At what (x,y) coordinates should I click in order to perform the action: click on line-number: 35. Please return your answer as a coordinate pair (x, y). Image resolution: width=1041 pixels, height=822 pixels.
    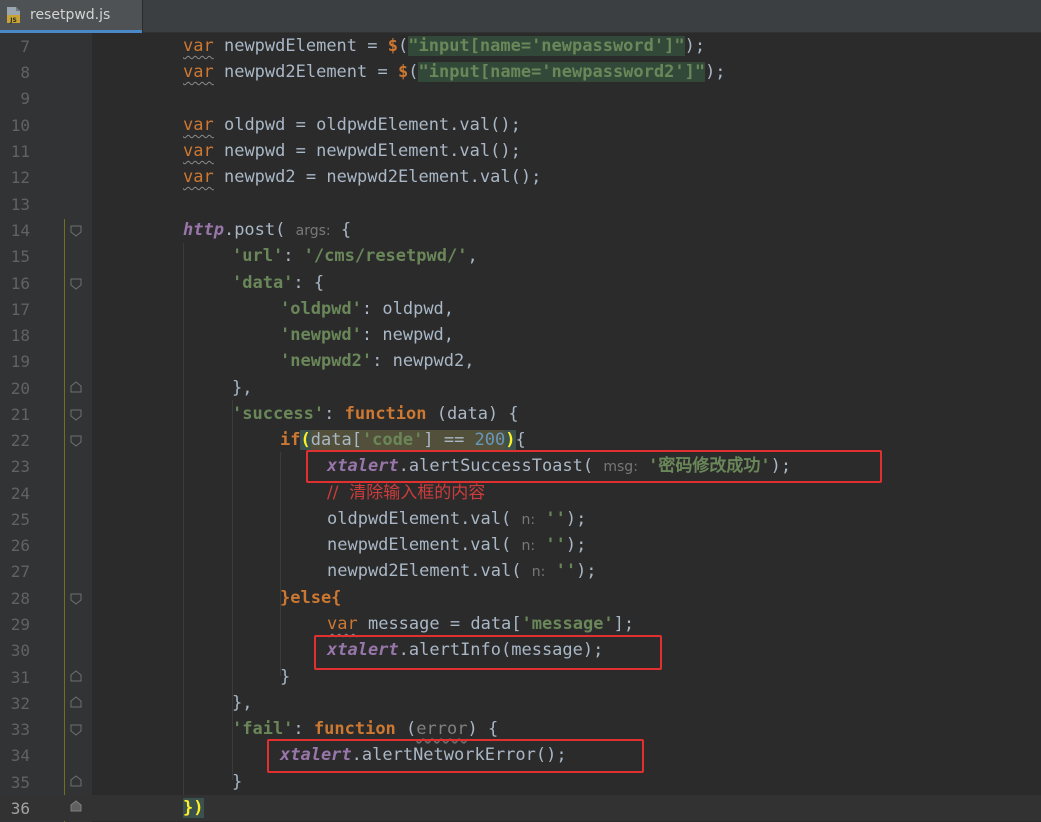
    Looking at the image, I should click on (20, 782).